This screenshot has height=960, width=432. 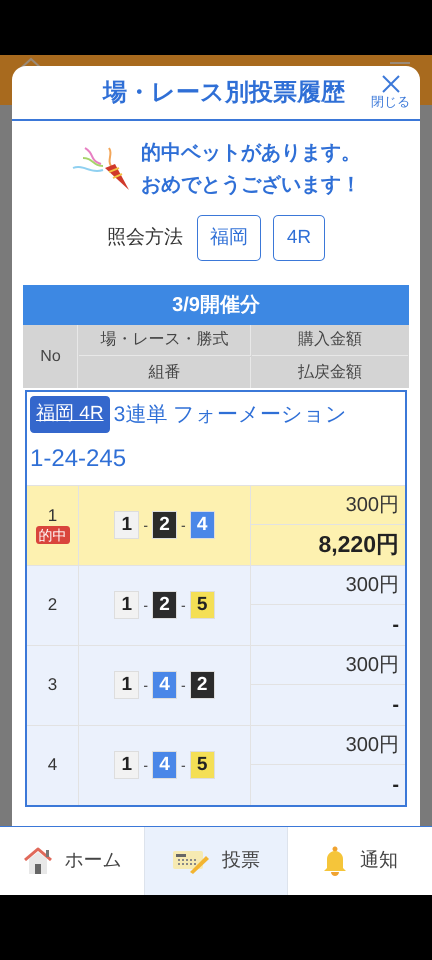 I want to click on bell-icon, so click(x=335, y=861).